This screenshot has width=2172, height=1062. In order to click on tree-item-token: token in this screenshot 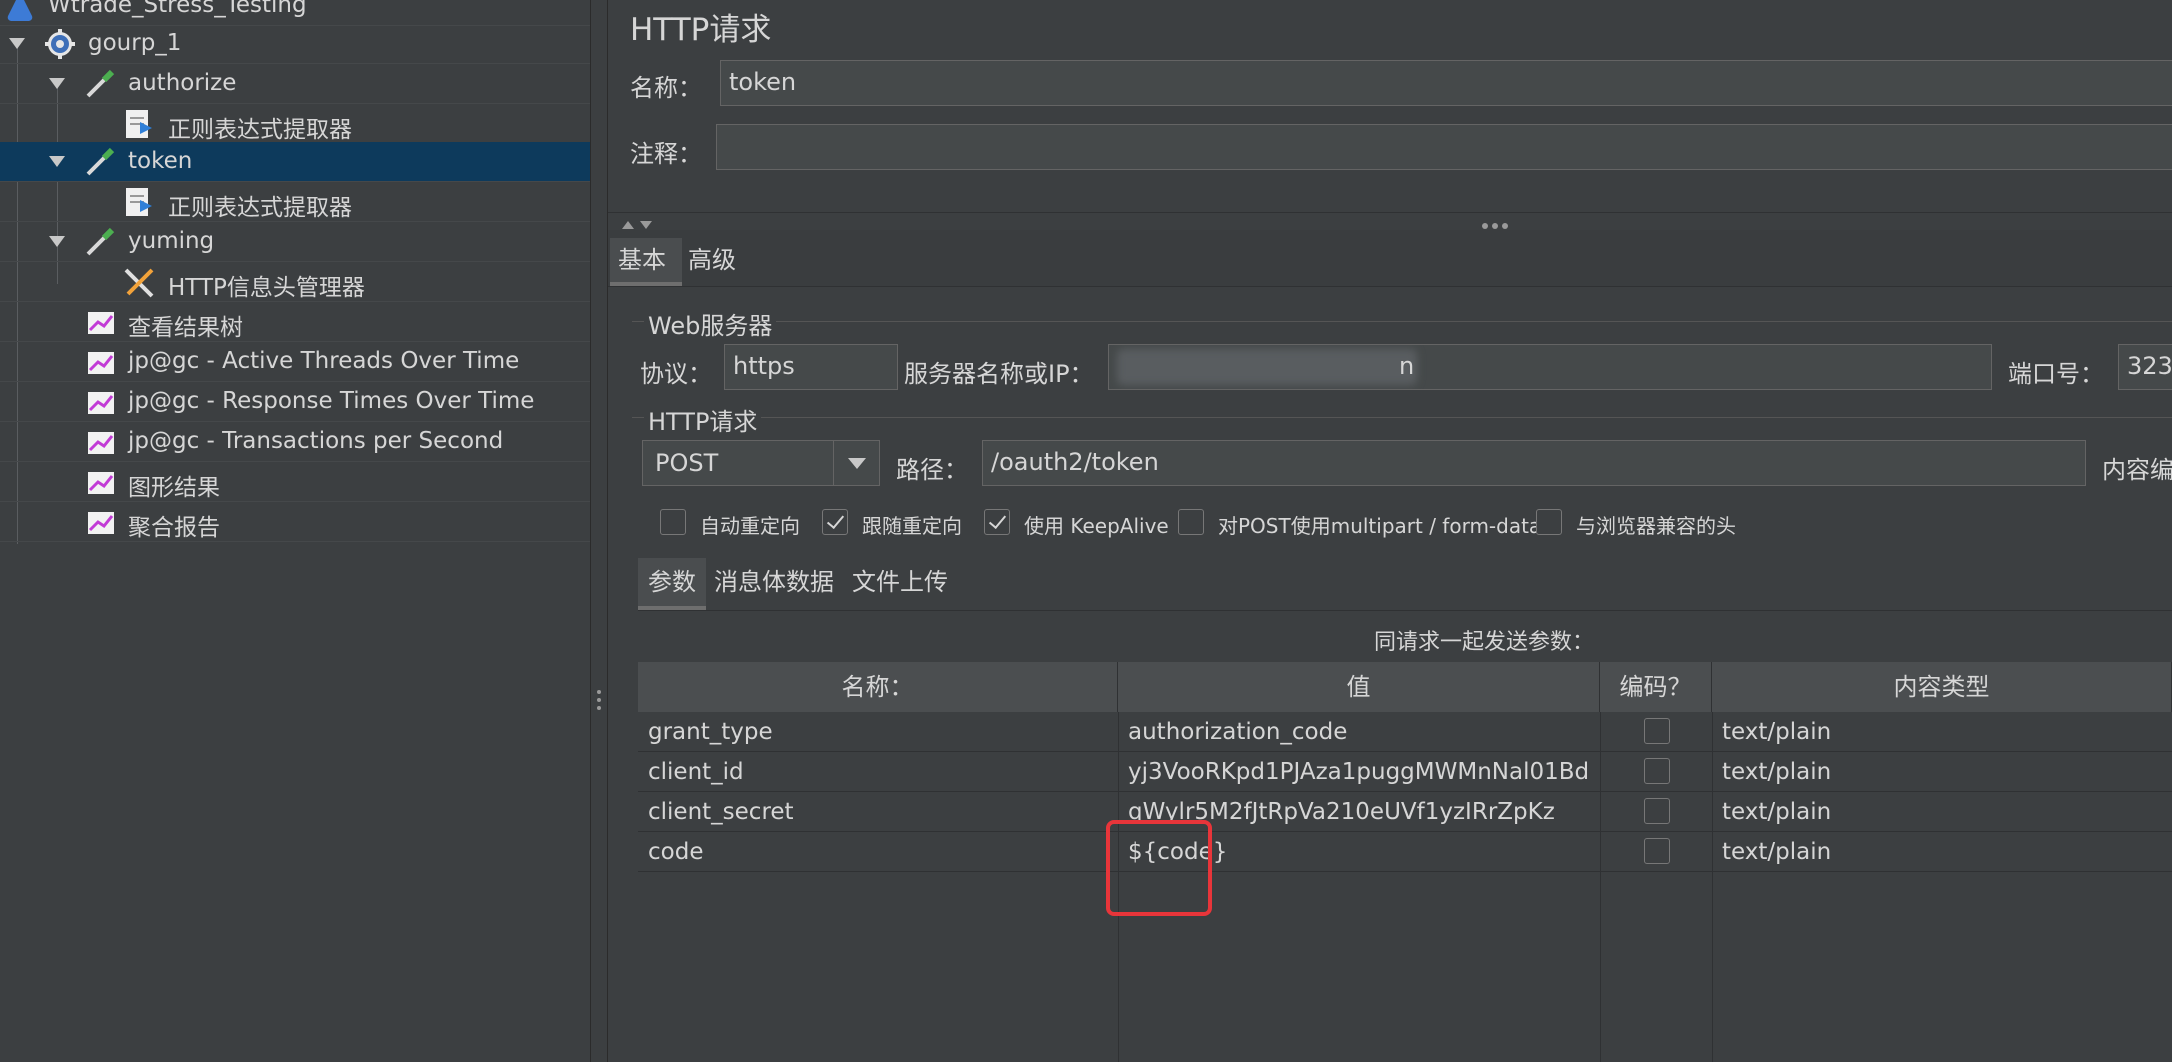, I will do `click(295, 162)`.